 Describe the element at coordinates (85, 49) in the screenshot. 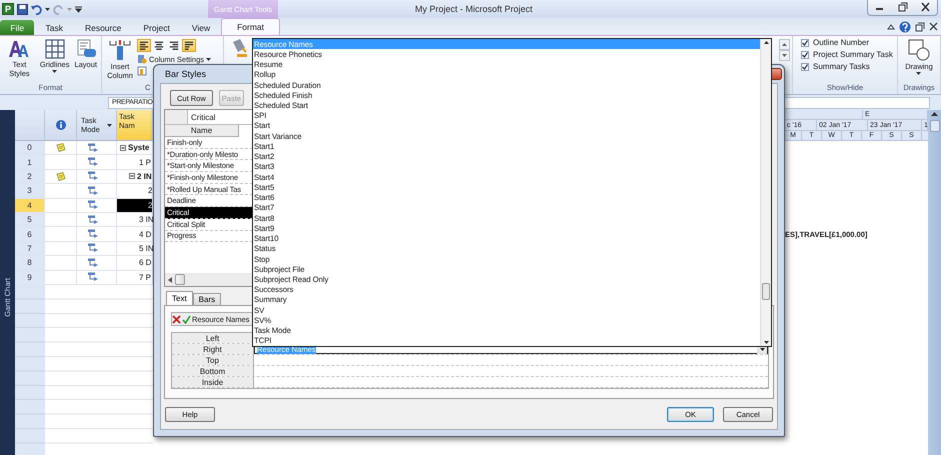

I see `layout-icon` at that location.